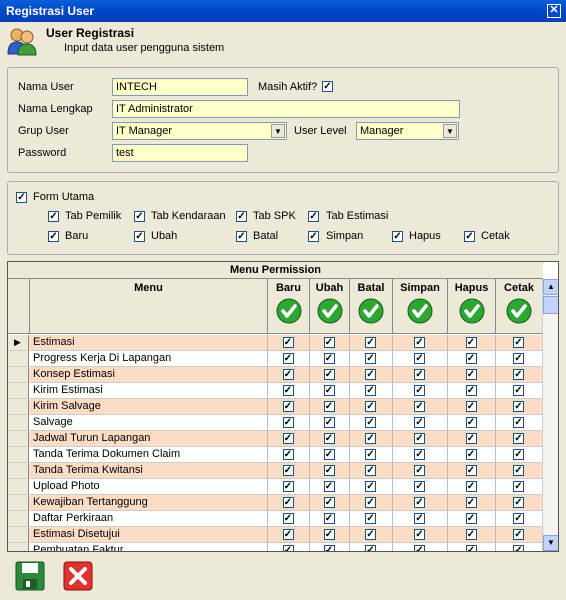 The height and width of the screenshot is (600, 566). I want to click on scroll-down-icon: ▼, so click(550, 543).